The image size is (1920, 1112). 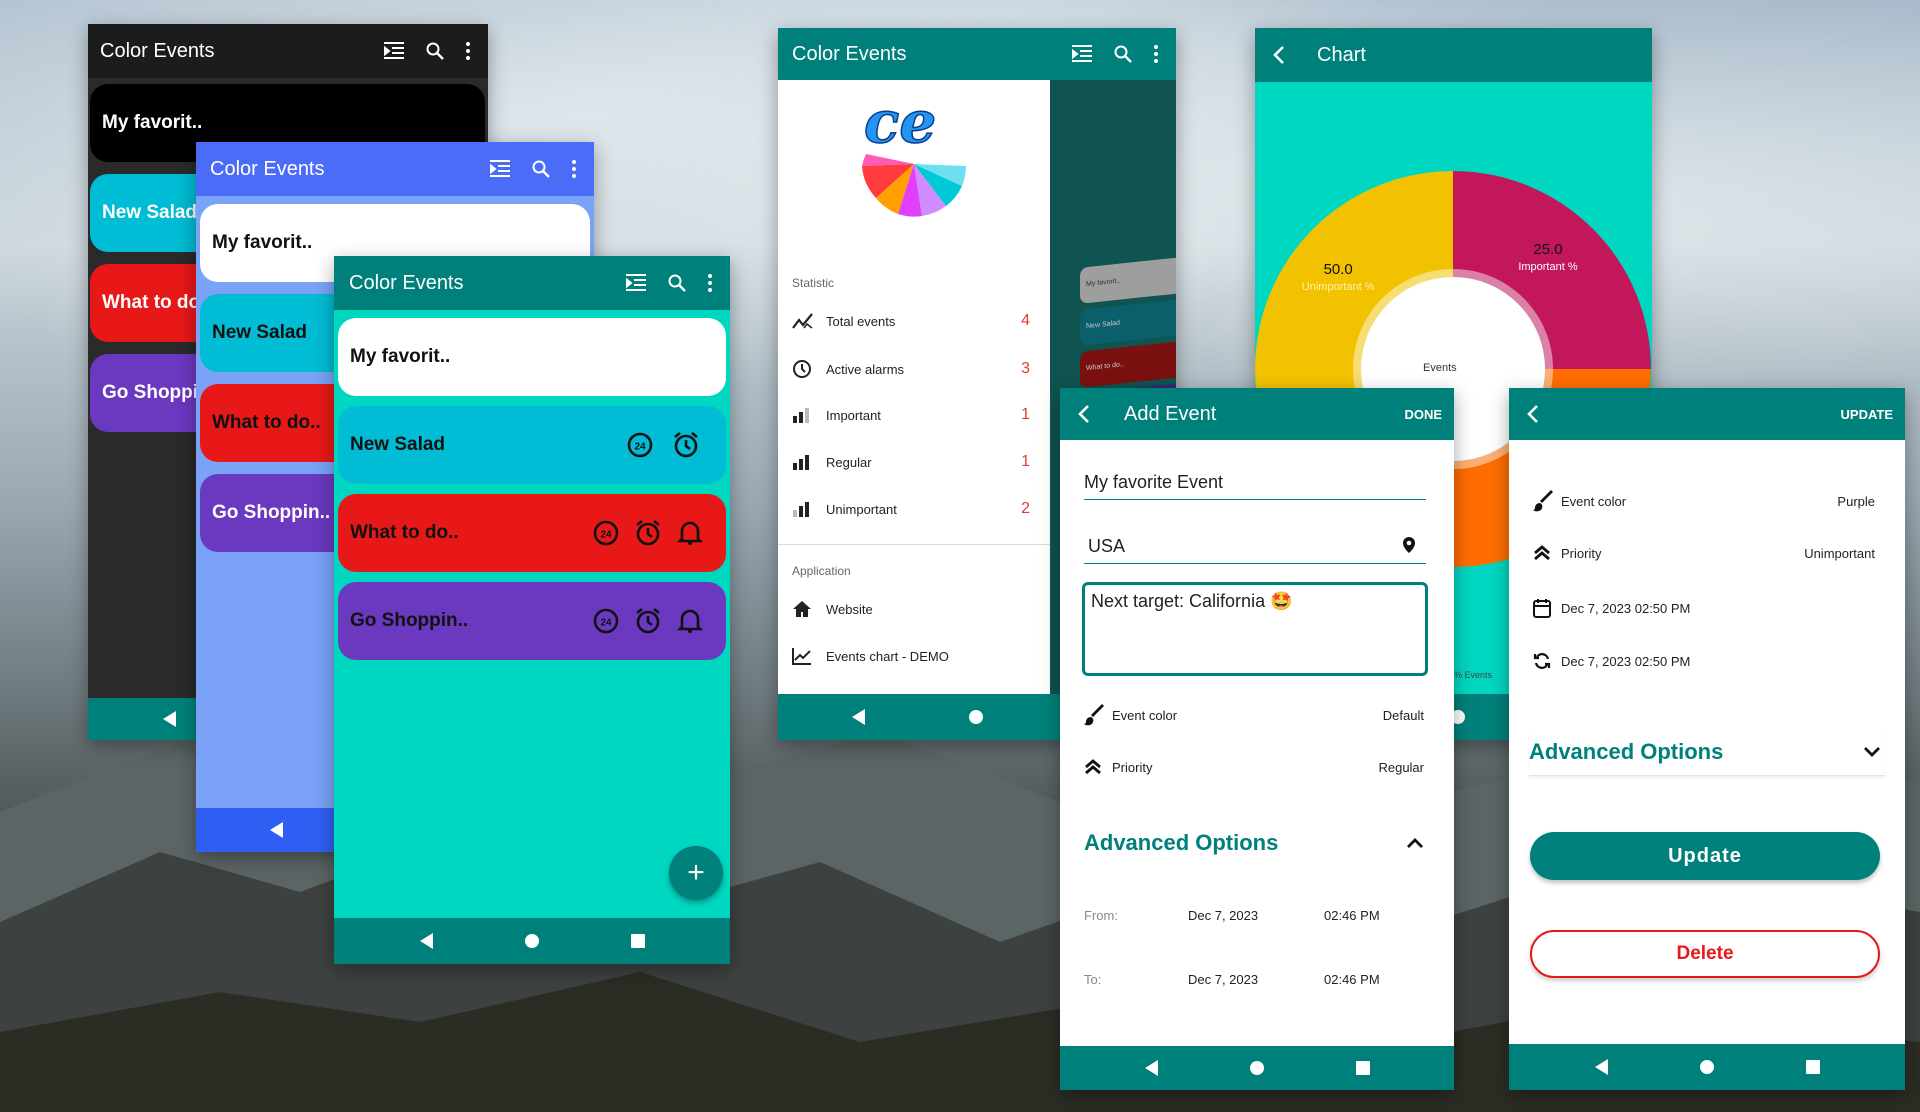 I want to click on timer-24-icon: 24, so click(x=640, y=445).